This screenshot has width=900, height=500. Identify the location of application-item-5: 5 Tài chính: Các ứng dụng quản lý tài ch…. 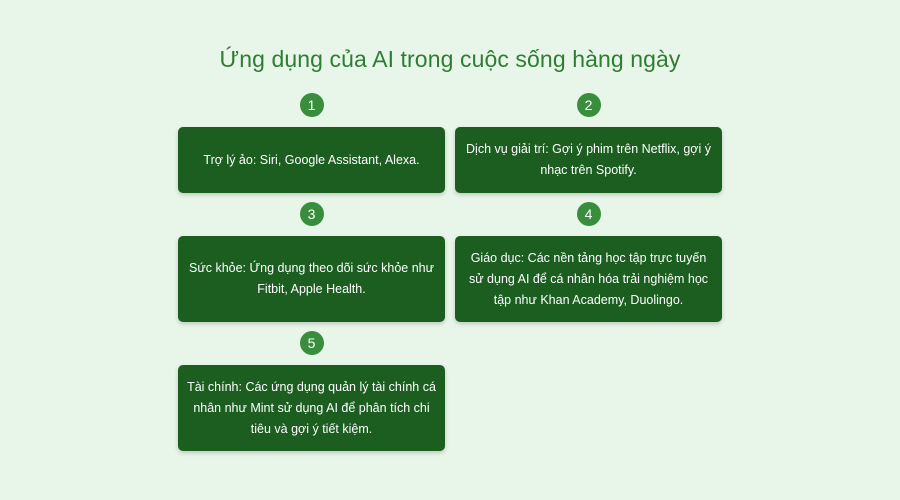
(311, 391).